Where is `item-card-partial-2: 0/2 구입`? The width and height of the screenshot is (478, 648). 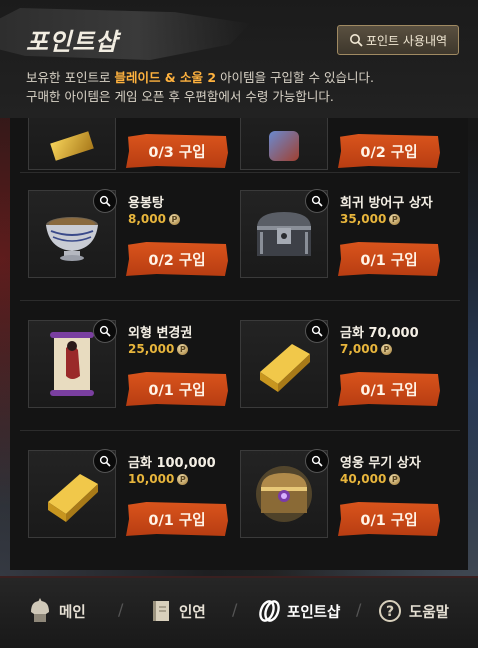 item-card-partial-2: 0/2 구입 is located at coordinates (347, 155).